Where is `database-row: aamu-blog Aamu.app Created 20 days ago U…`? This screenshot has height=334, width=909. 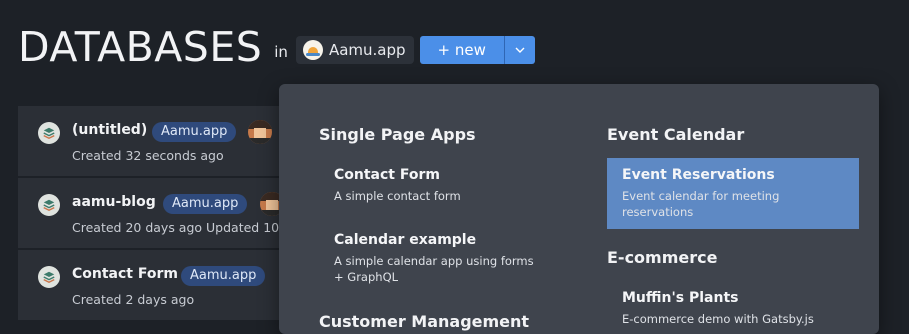
database-row: aamu-blog Aamu.app Created 20 days ago U… is located at coordinates (168, 214).